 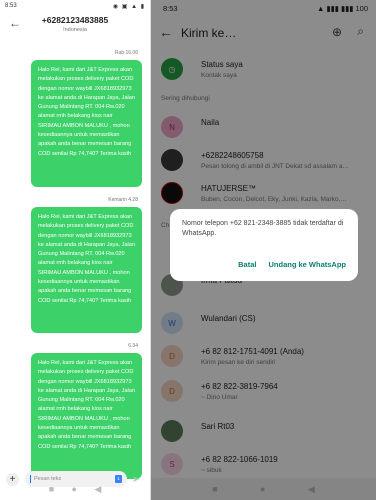 What do you see at coordinates (126, 53) in the screenshot?
I see `message-timestamp: Rab 16.06` at bounding box center [126, 53].